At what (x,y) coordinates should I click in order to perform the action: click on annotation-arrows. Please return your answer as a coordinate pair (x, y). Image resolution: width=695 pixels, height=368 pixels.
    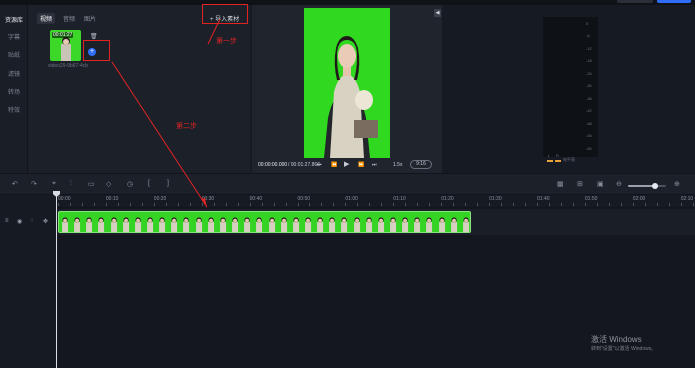
    Looking at the image, I should click on (166, 113).